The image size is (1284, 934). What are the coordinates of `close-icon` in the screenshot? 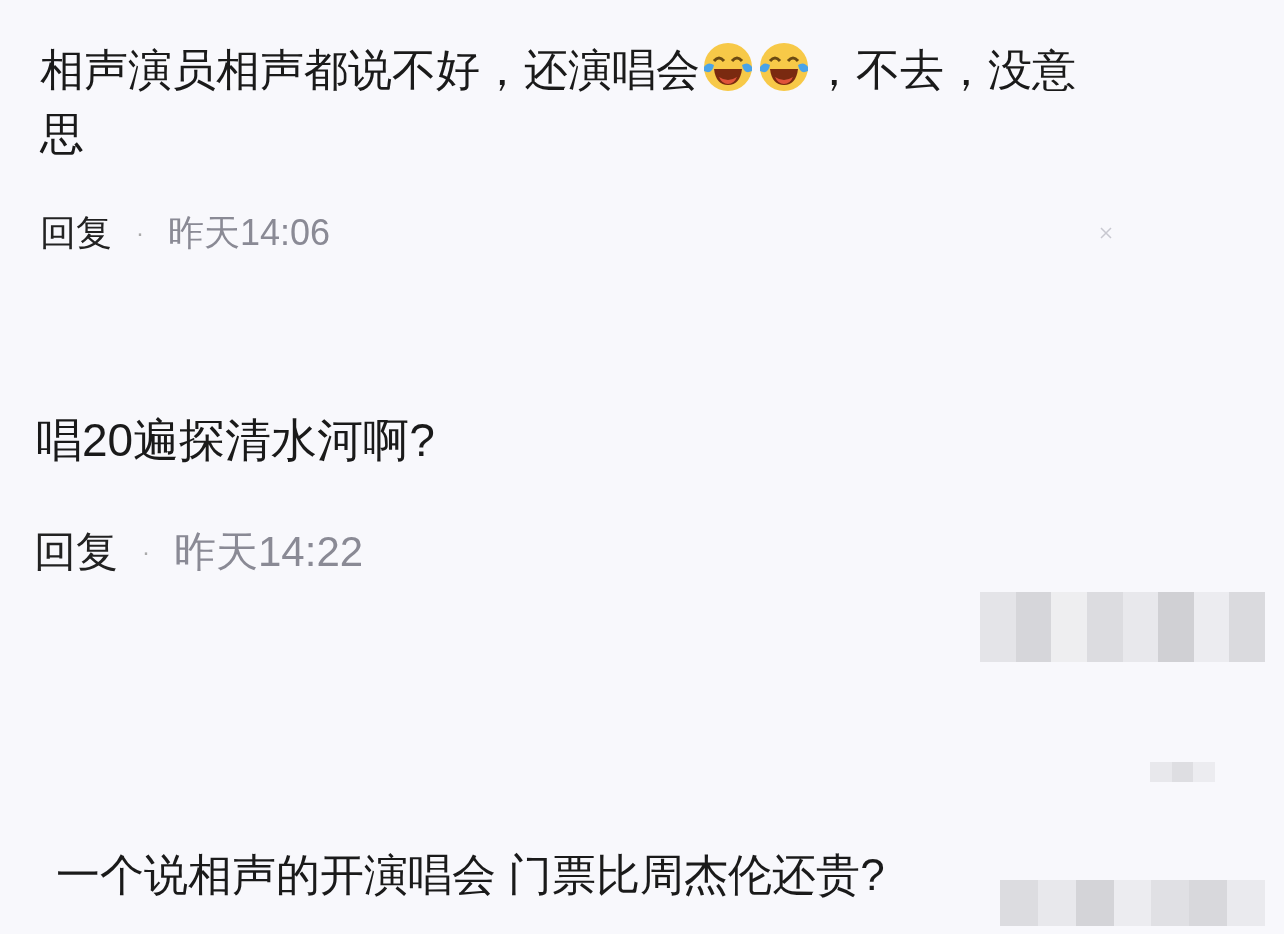 It's located at (1106, 233).